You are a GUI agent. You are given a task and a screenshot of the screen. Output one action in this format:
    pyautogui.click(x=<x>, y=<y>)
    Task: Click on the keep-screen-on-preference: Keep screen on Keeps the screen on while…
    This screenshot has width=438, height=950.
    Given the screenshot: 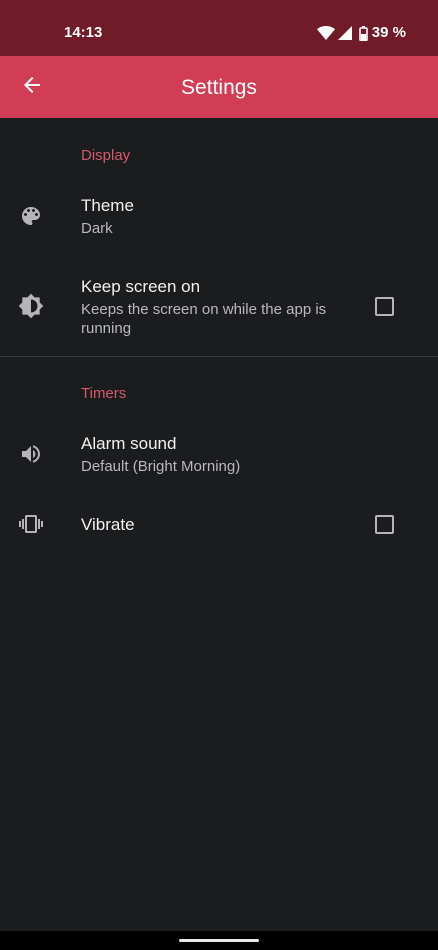 What is the action you would take?
    pyautogui.click(x=219, y=307)
    